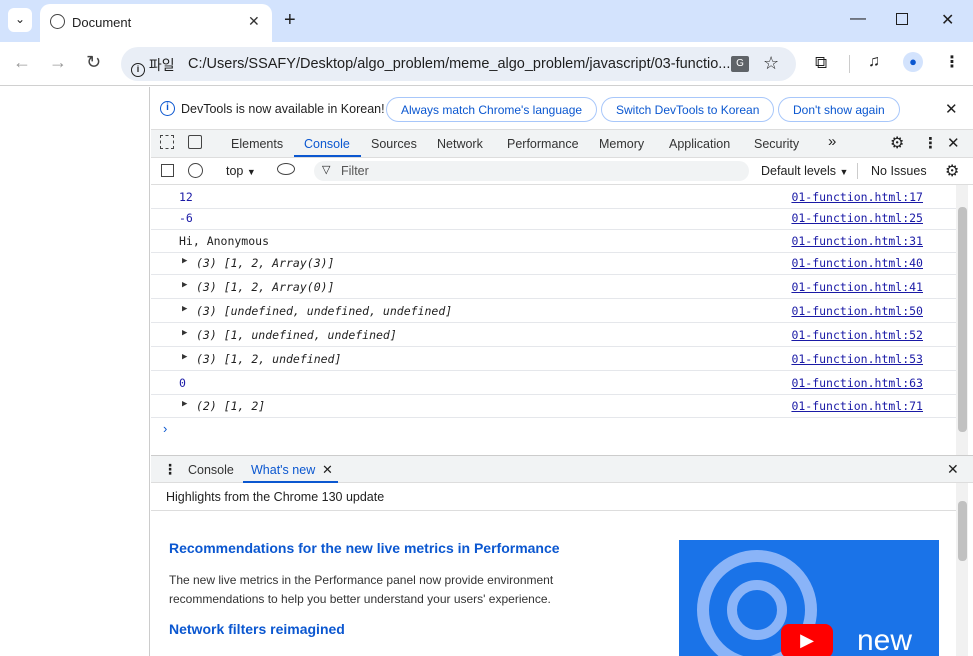 Image resolution: width=973 pixels, height=656 pixels. What do you see at coordinates (165, 428) in the screenshot?
I see `console-prompt-icon: ›` at bounding box center [165, 428].